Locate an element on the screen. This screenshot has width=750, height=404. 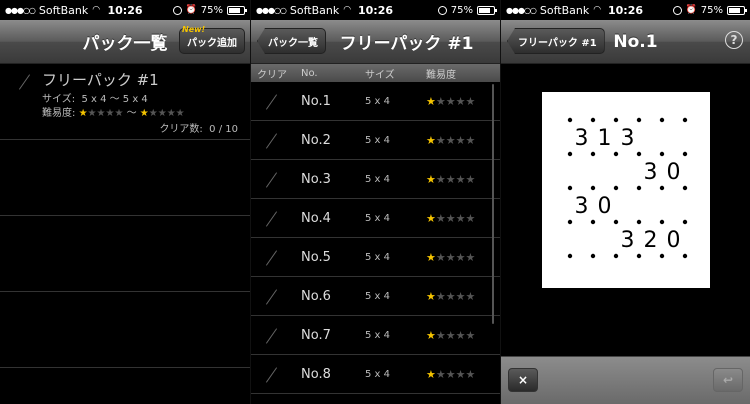
puzzle-number: No.2 is located at coordinates (316, 140).